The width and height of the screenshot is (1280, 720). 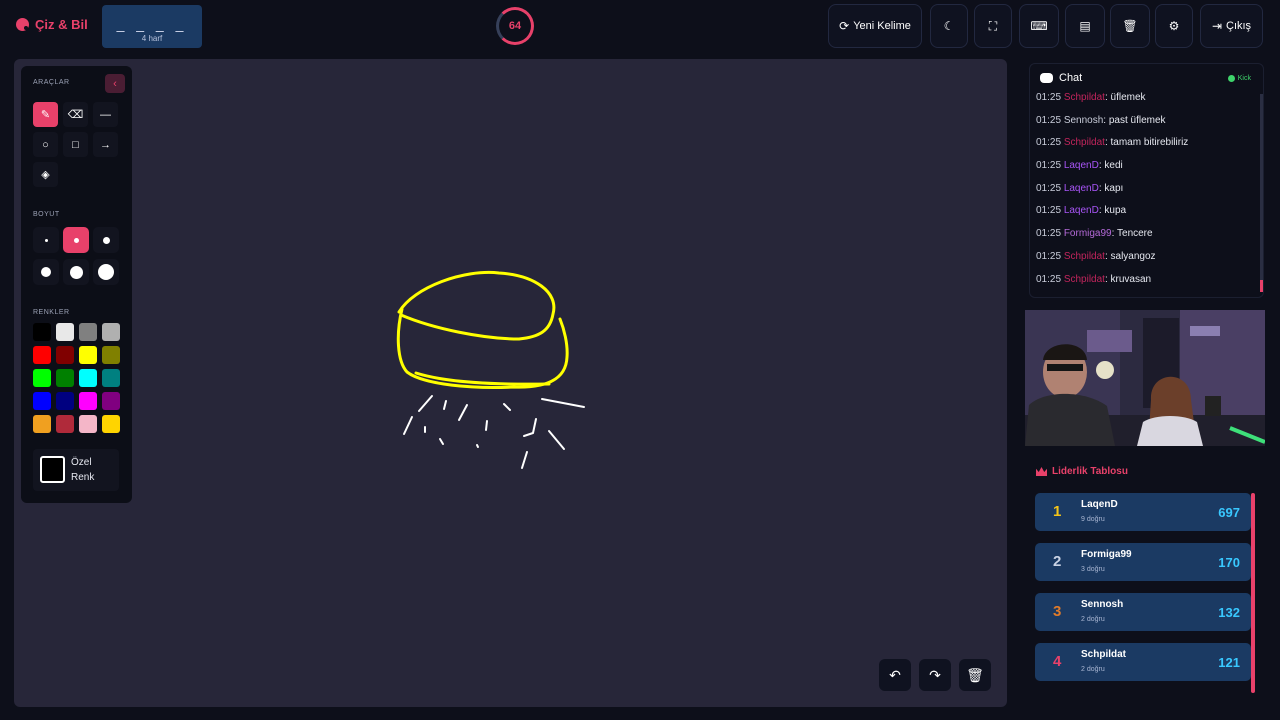 I want to click on leaderboard-scrollbar, so click(x=1253, y=593).